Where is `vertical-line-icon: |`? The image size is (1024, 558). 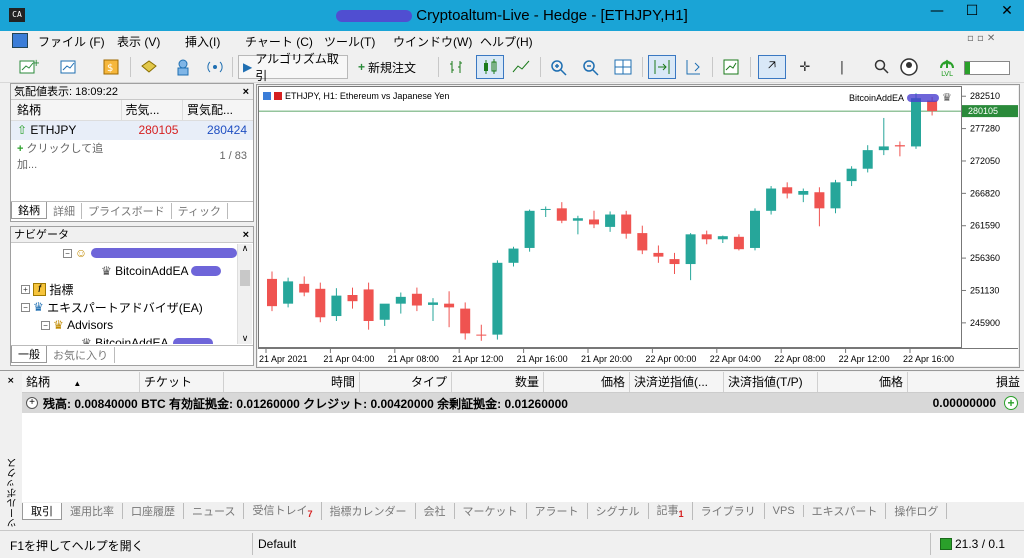
vertical-line-icon: | is located at coordinates (842, 67).